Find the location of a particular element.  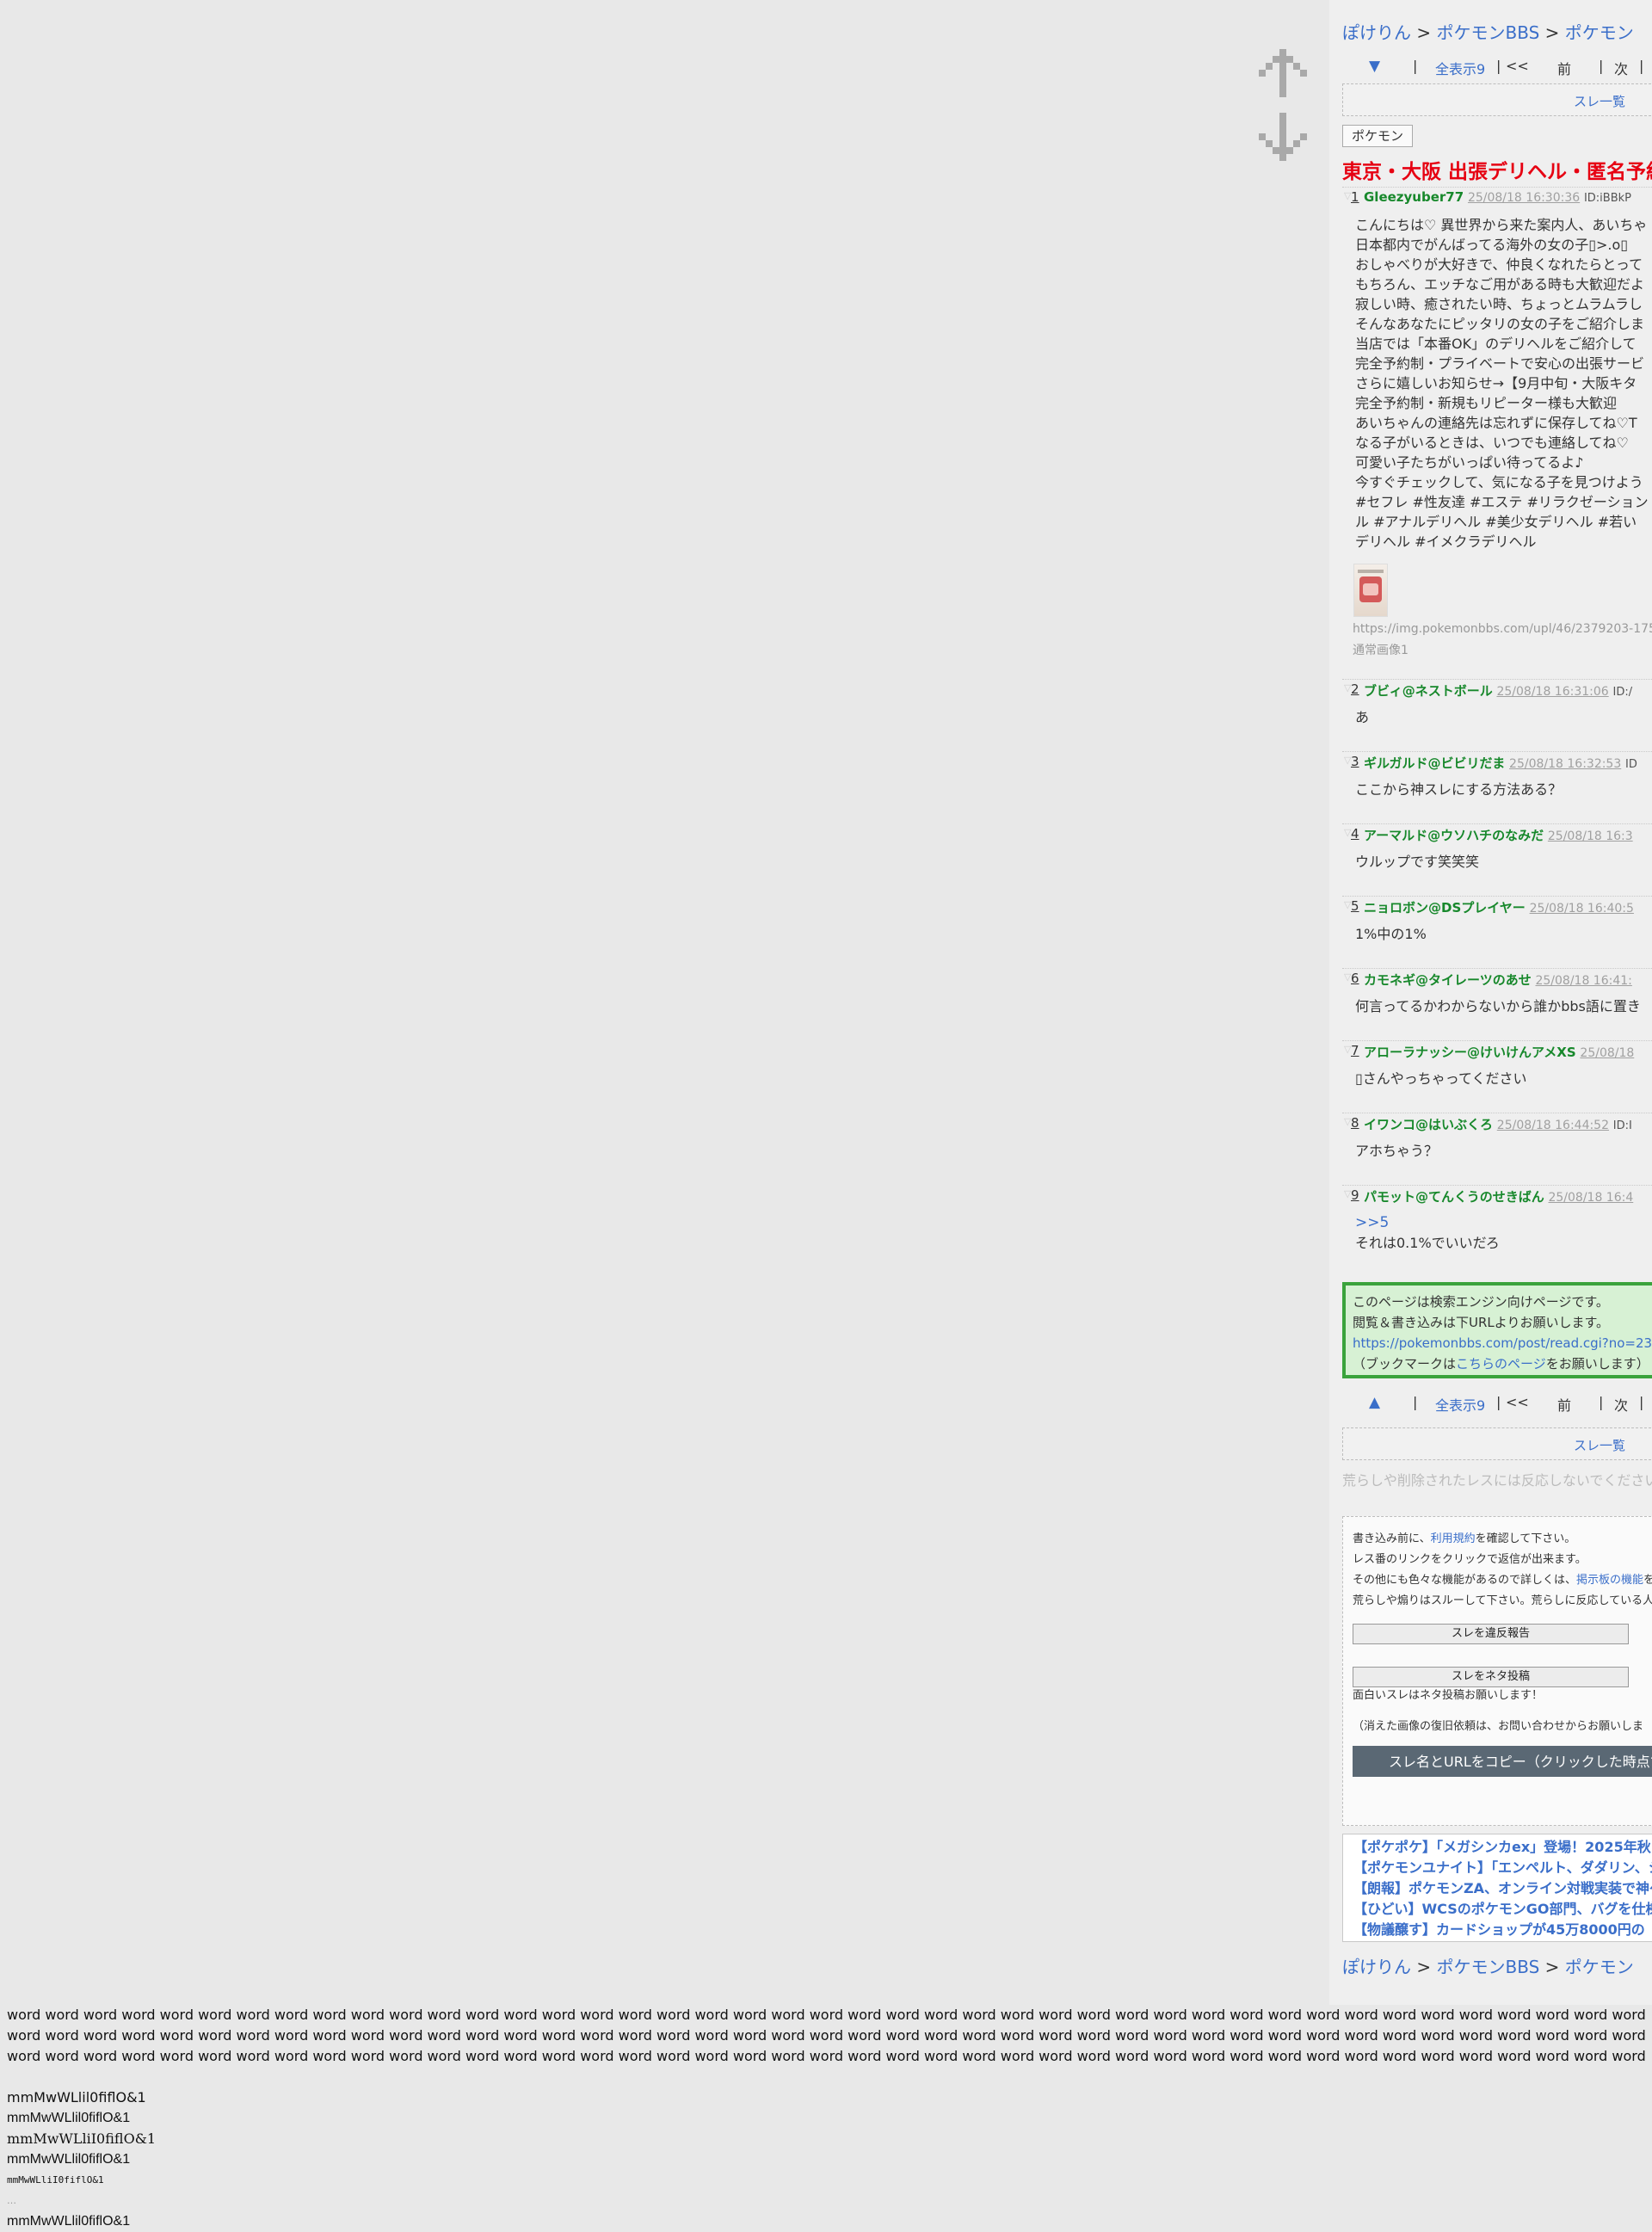

post-number-link: 6 is located at coordinates (1355, 979).